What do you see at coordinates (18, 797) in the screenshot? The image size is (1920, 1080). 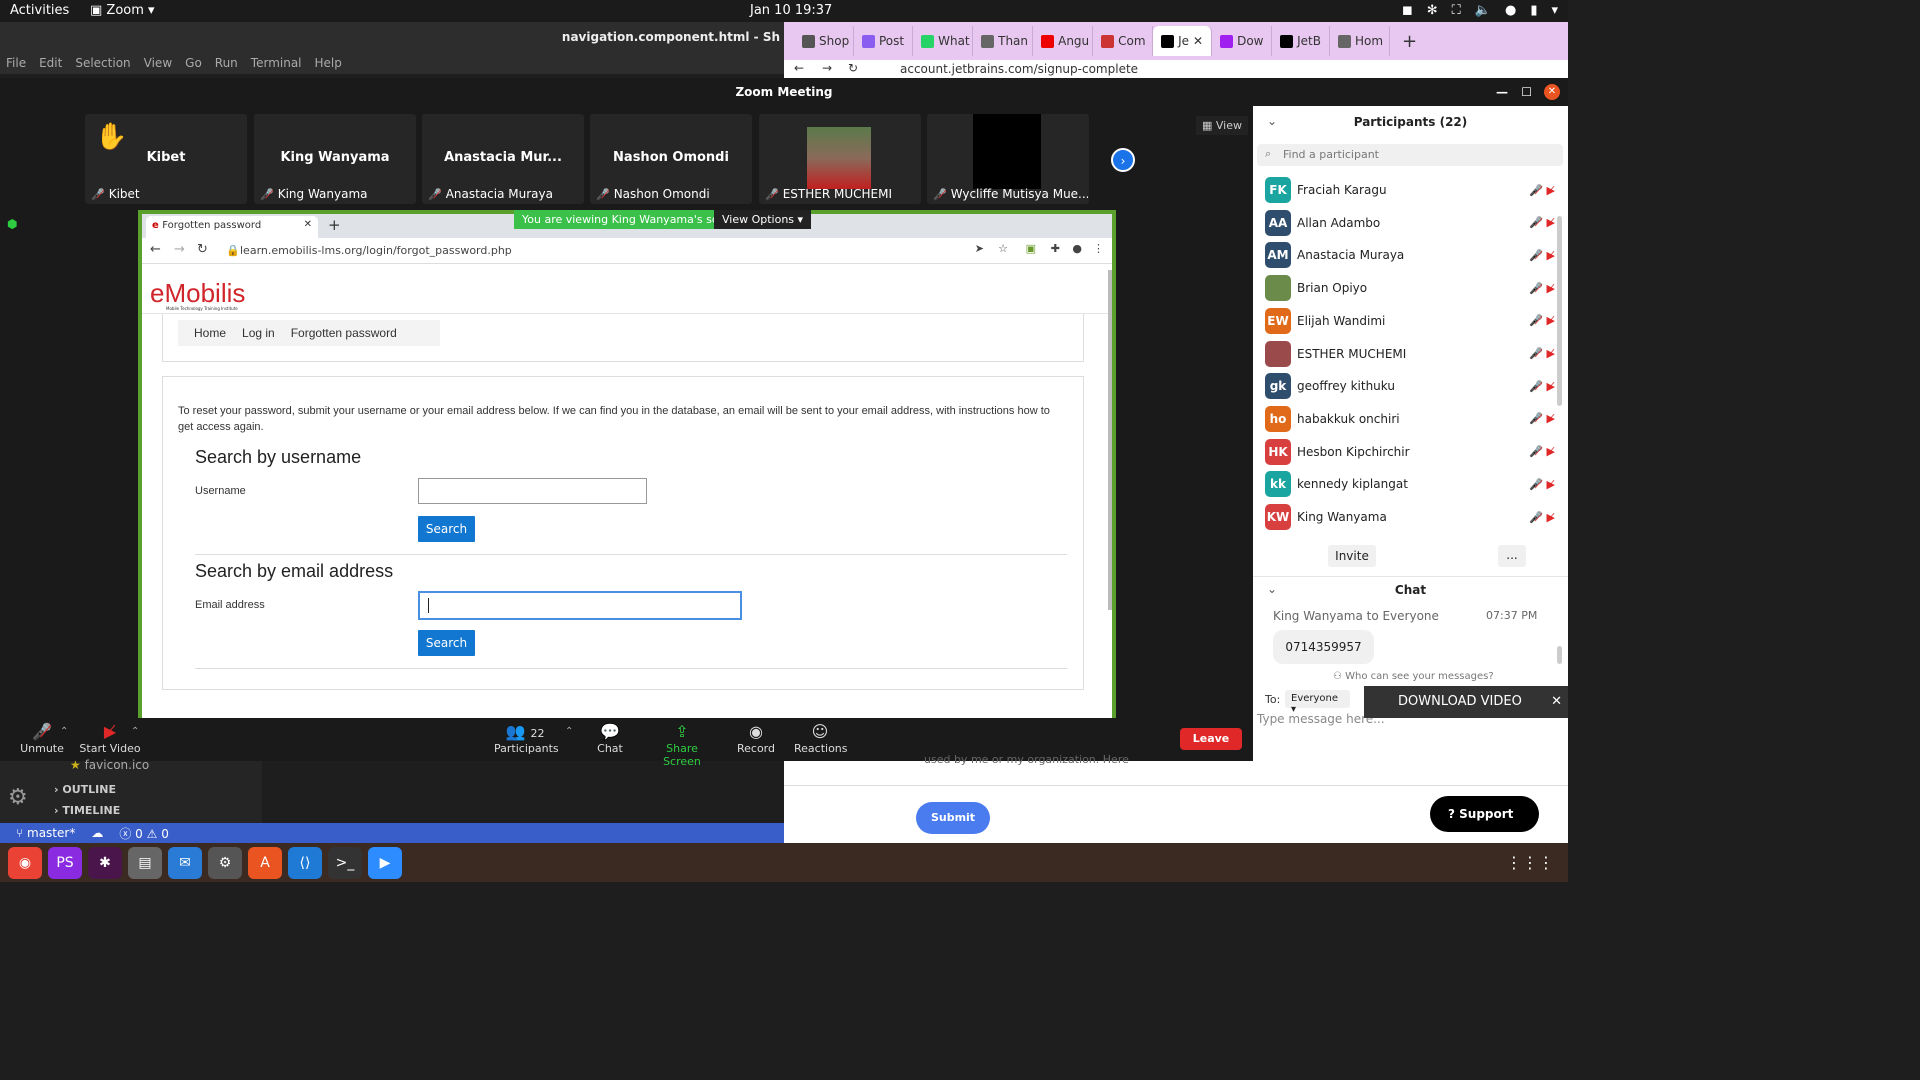 I see `settings-gear-icon: ⚙` at bounding box center [18, 797].